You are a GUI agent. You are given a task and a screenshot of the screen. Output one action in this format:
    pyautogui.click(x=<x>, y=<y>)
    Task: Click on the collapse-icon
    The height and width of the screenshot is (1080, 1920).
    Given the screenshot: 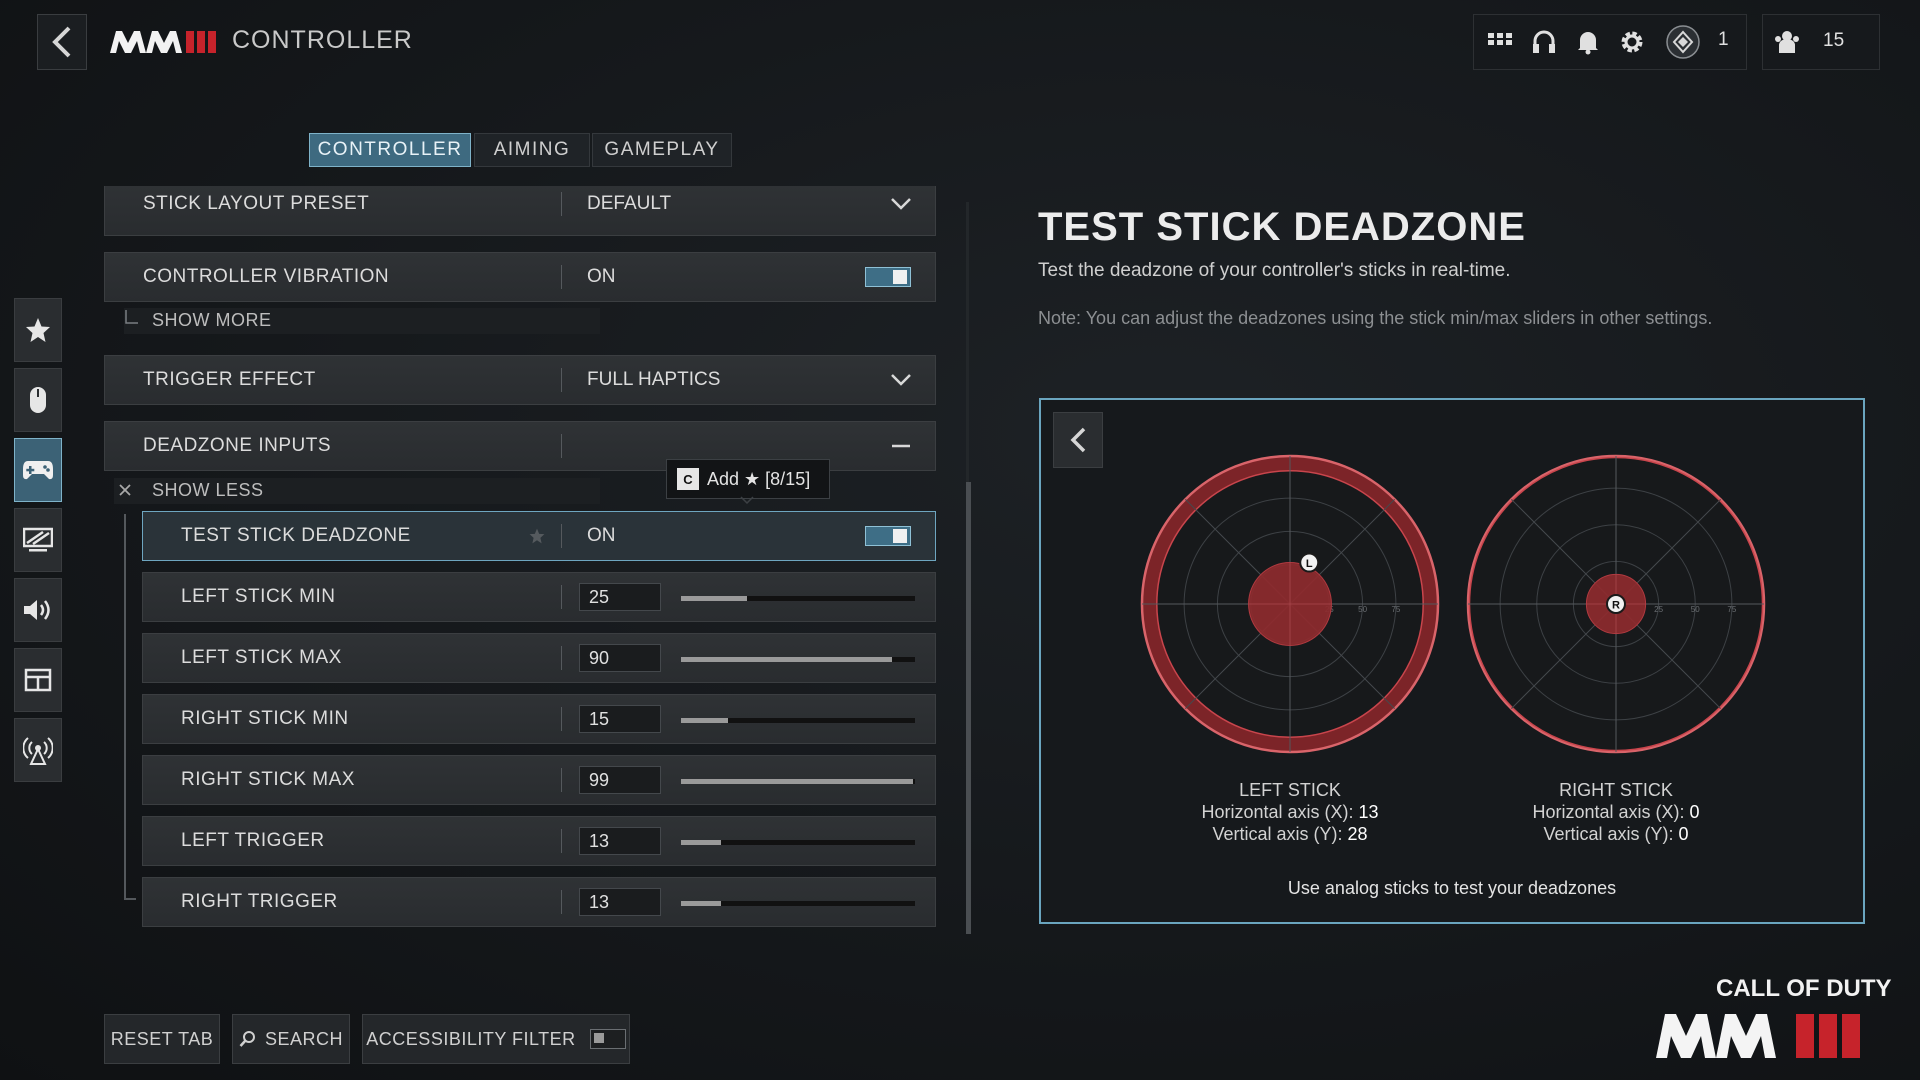 What is the action you would take?
    pyautogui.click(x=901, y=446)
    